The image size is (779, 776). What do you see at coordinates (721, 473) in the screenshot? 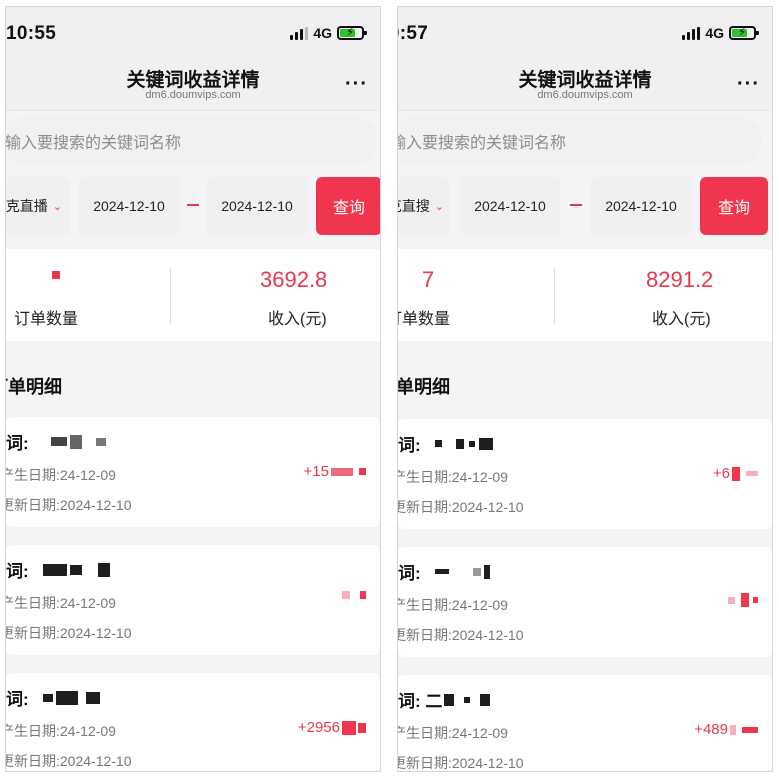
I see `amount-text: +6` at bounding box center [721, 473].